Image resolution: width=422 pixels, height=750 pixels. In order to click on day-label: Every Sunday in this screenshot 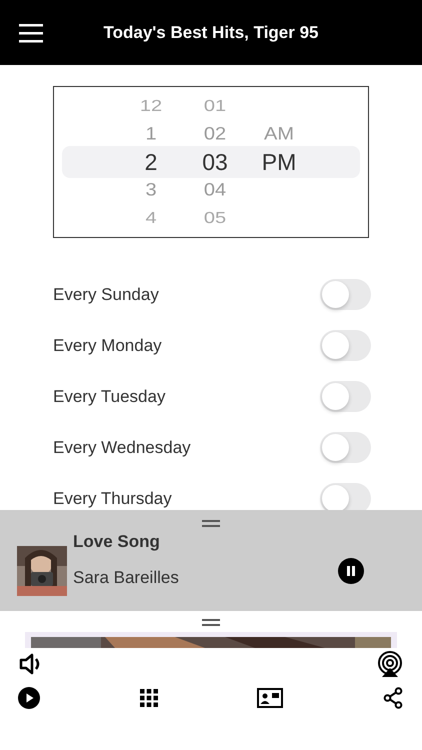, I will do `click(106, 294)`.